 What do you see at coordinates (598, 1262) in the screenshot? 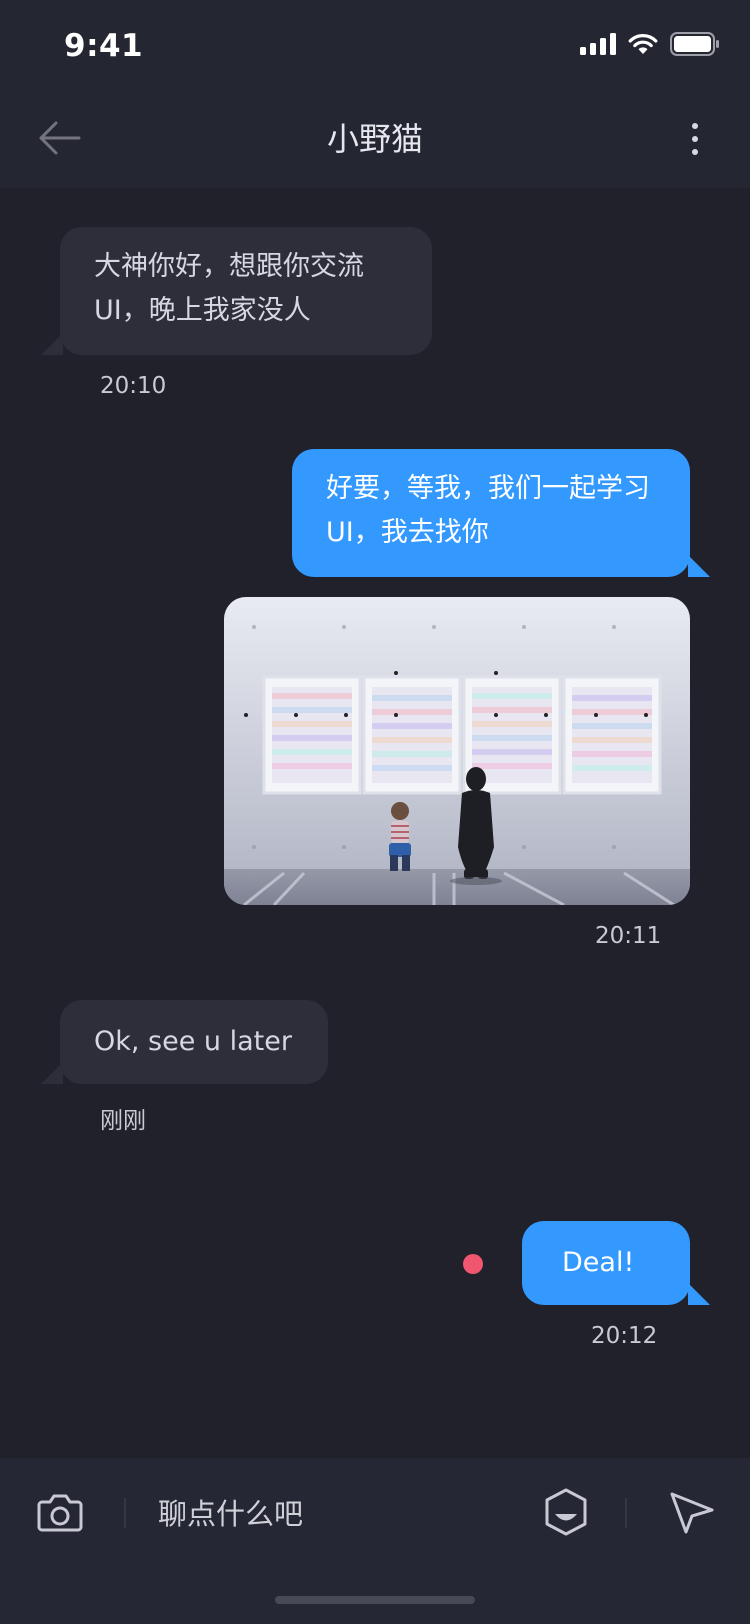
I see `message-text: Deal!` at bounding box center [598, 1262].